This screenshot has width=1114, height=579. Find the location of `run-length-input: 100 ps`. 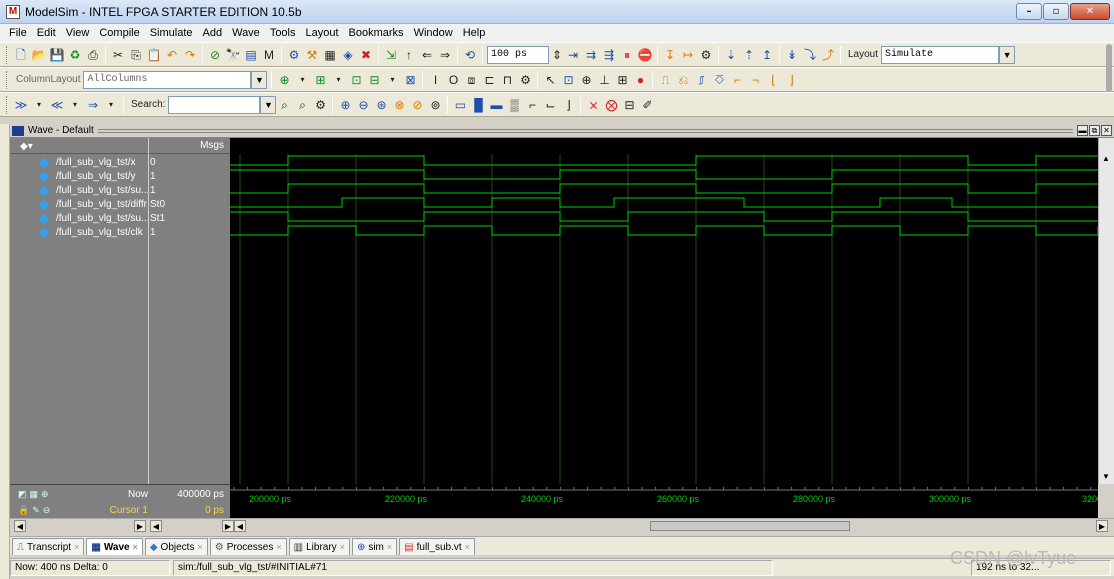

run-length-input: 100 ps is located at coordinates (518, 54).